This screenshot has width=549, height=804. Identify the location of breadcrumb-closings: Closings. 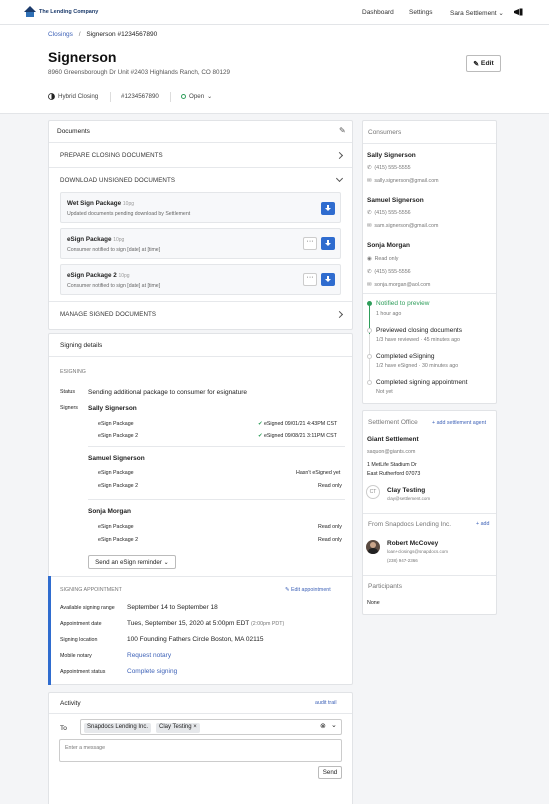
(60, 34).